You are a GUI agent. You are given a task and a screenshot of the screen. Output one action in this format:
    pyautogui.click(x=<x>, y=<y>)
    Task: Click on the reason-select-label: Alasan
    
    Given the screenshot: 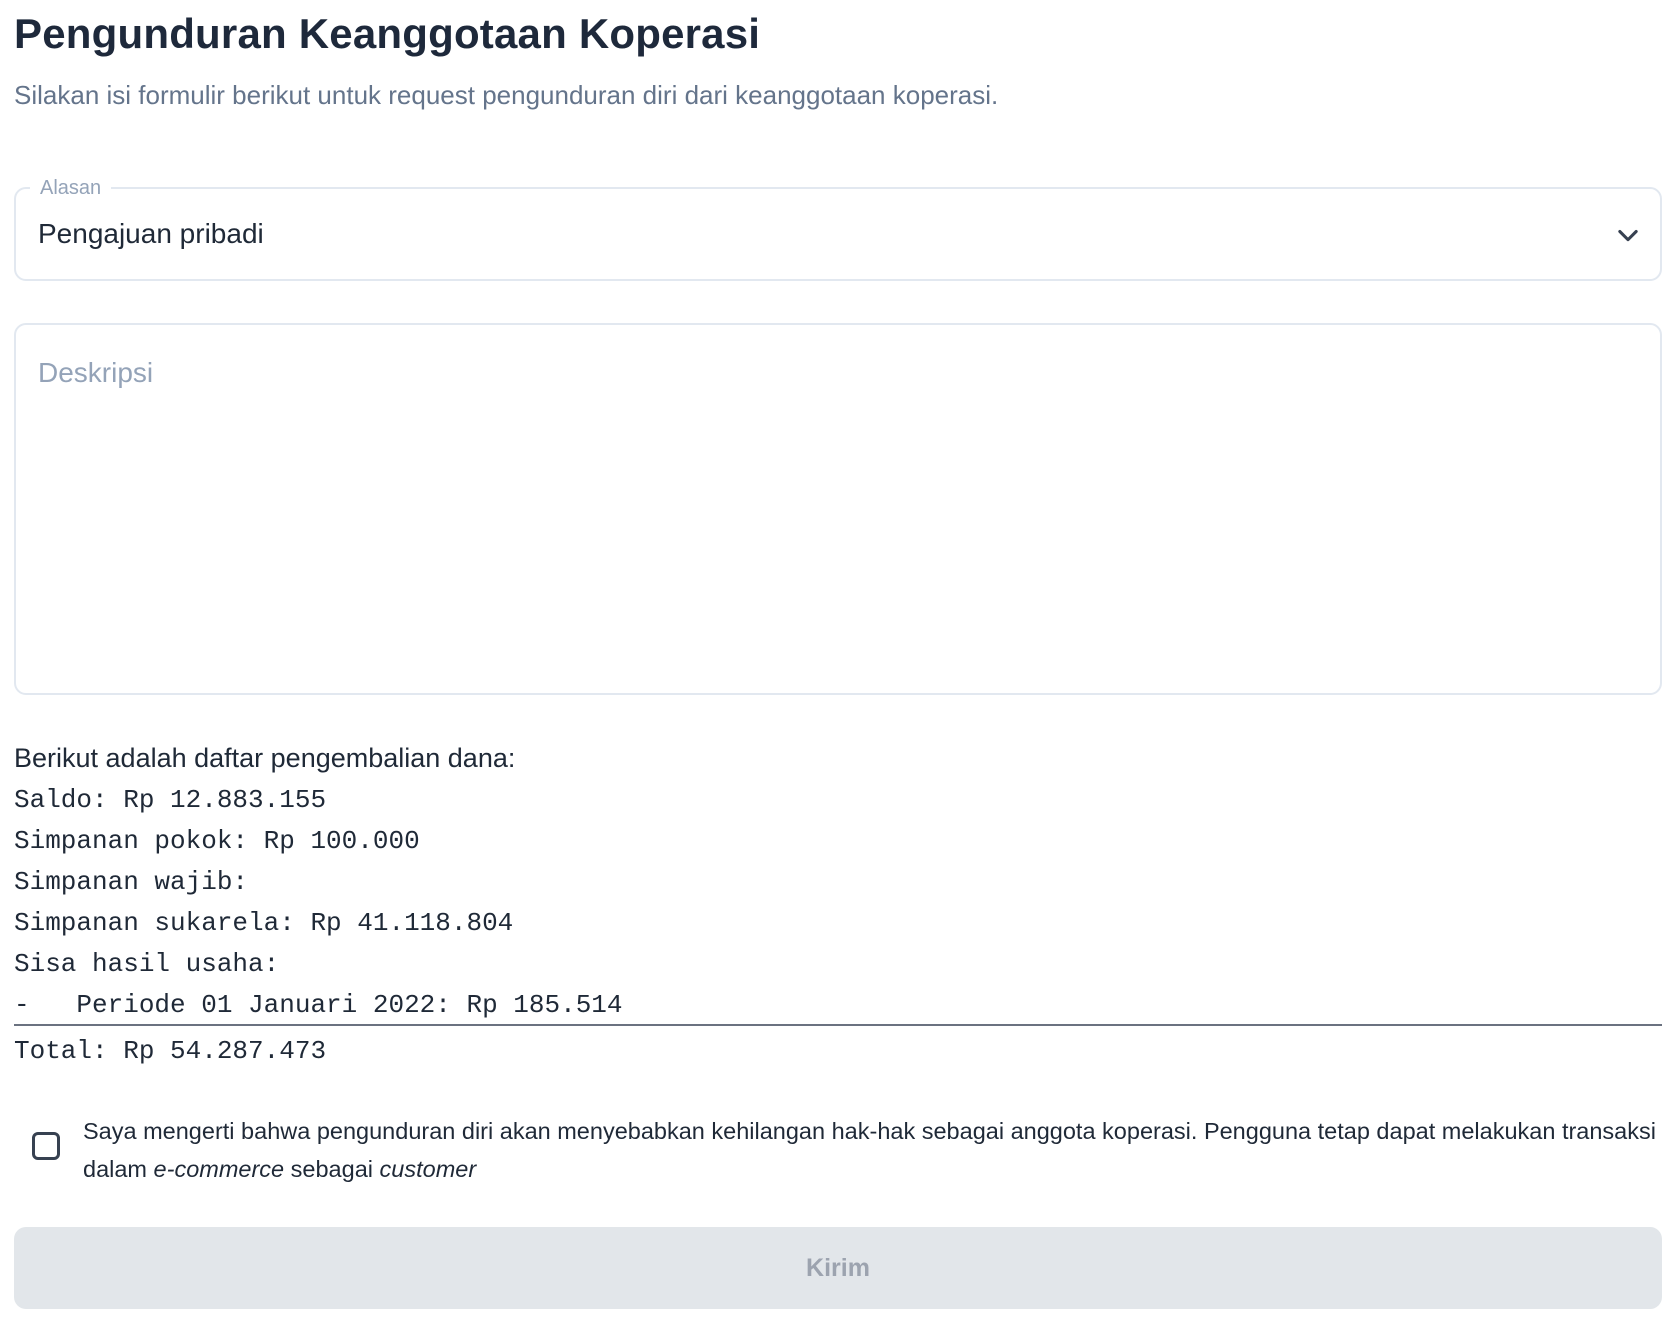 What is the action you would take?
    pyautogui.click(x=71, y=188)
    